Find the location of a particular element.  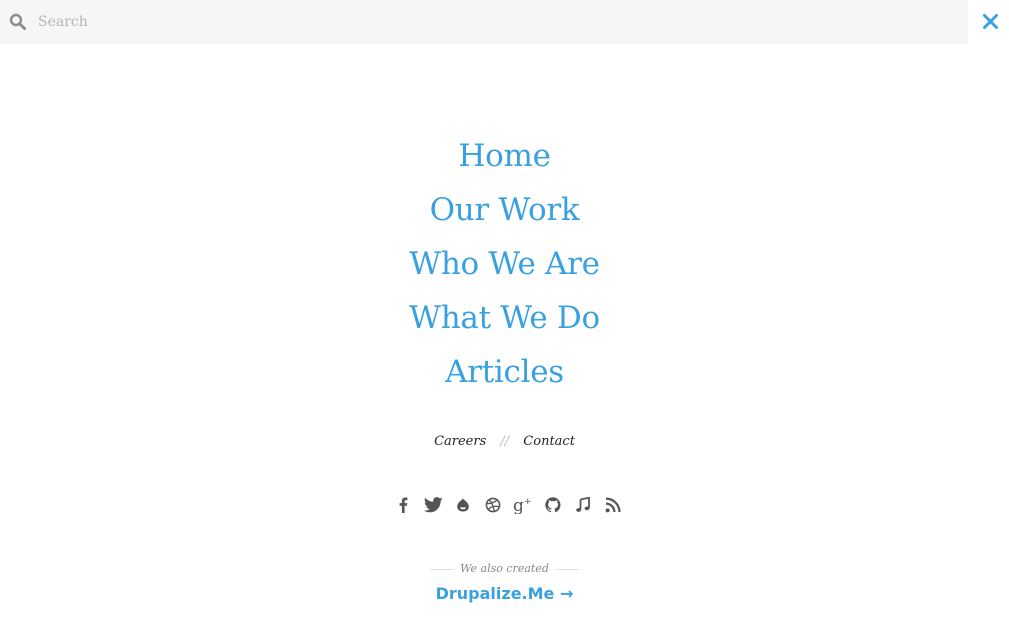

search-icon is located at coordinates (18, 22).